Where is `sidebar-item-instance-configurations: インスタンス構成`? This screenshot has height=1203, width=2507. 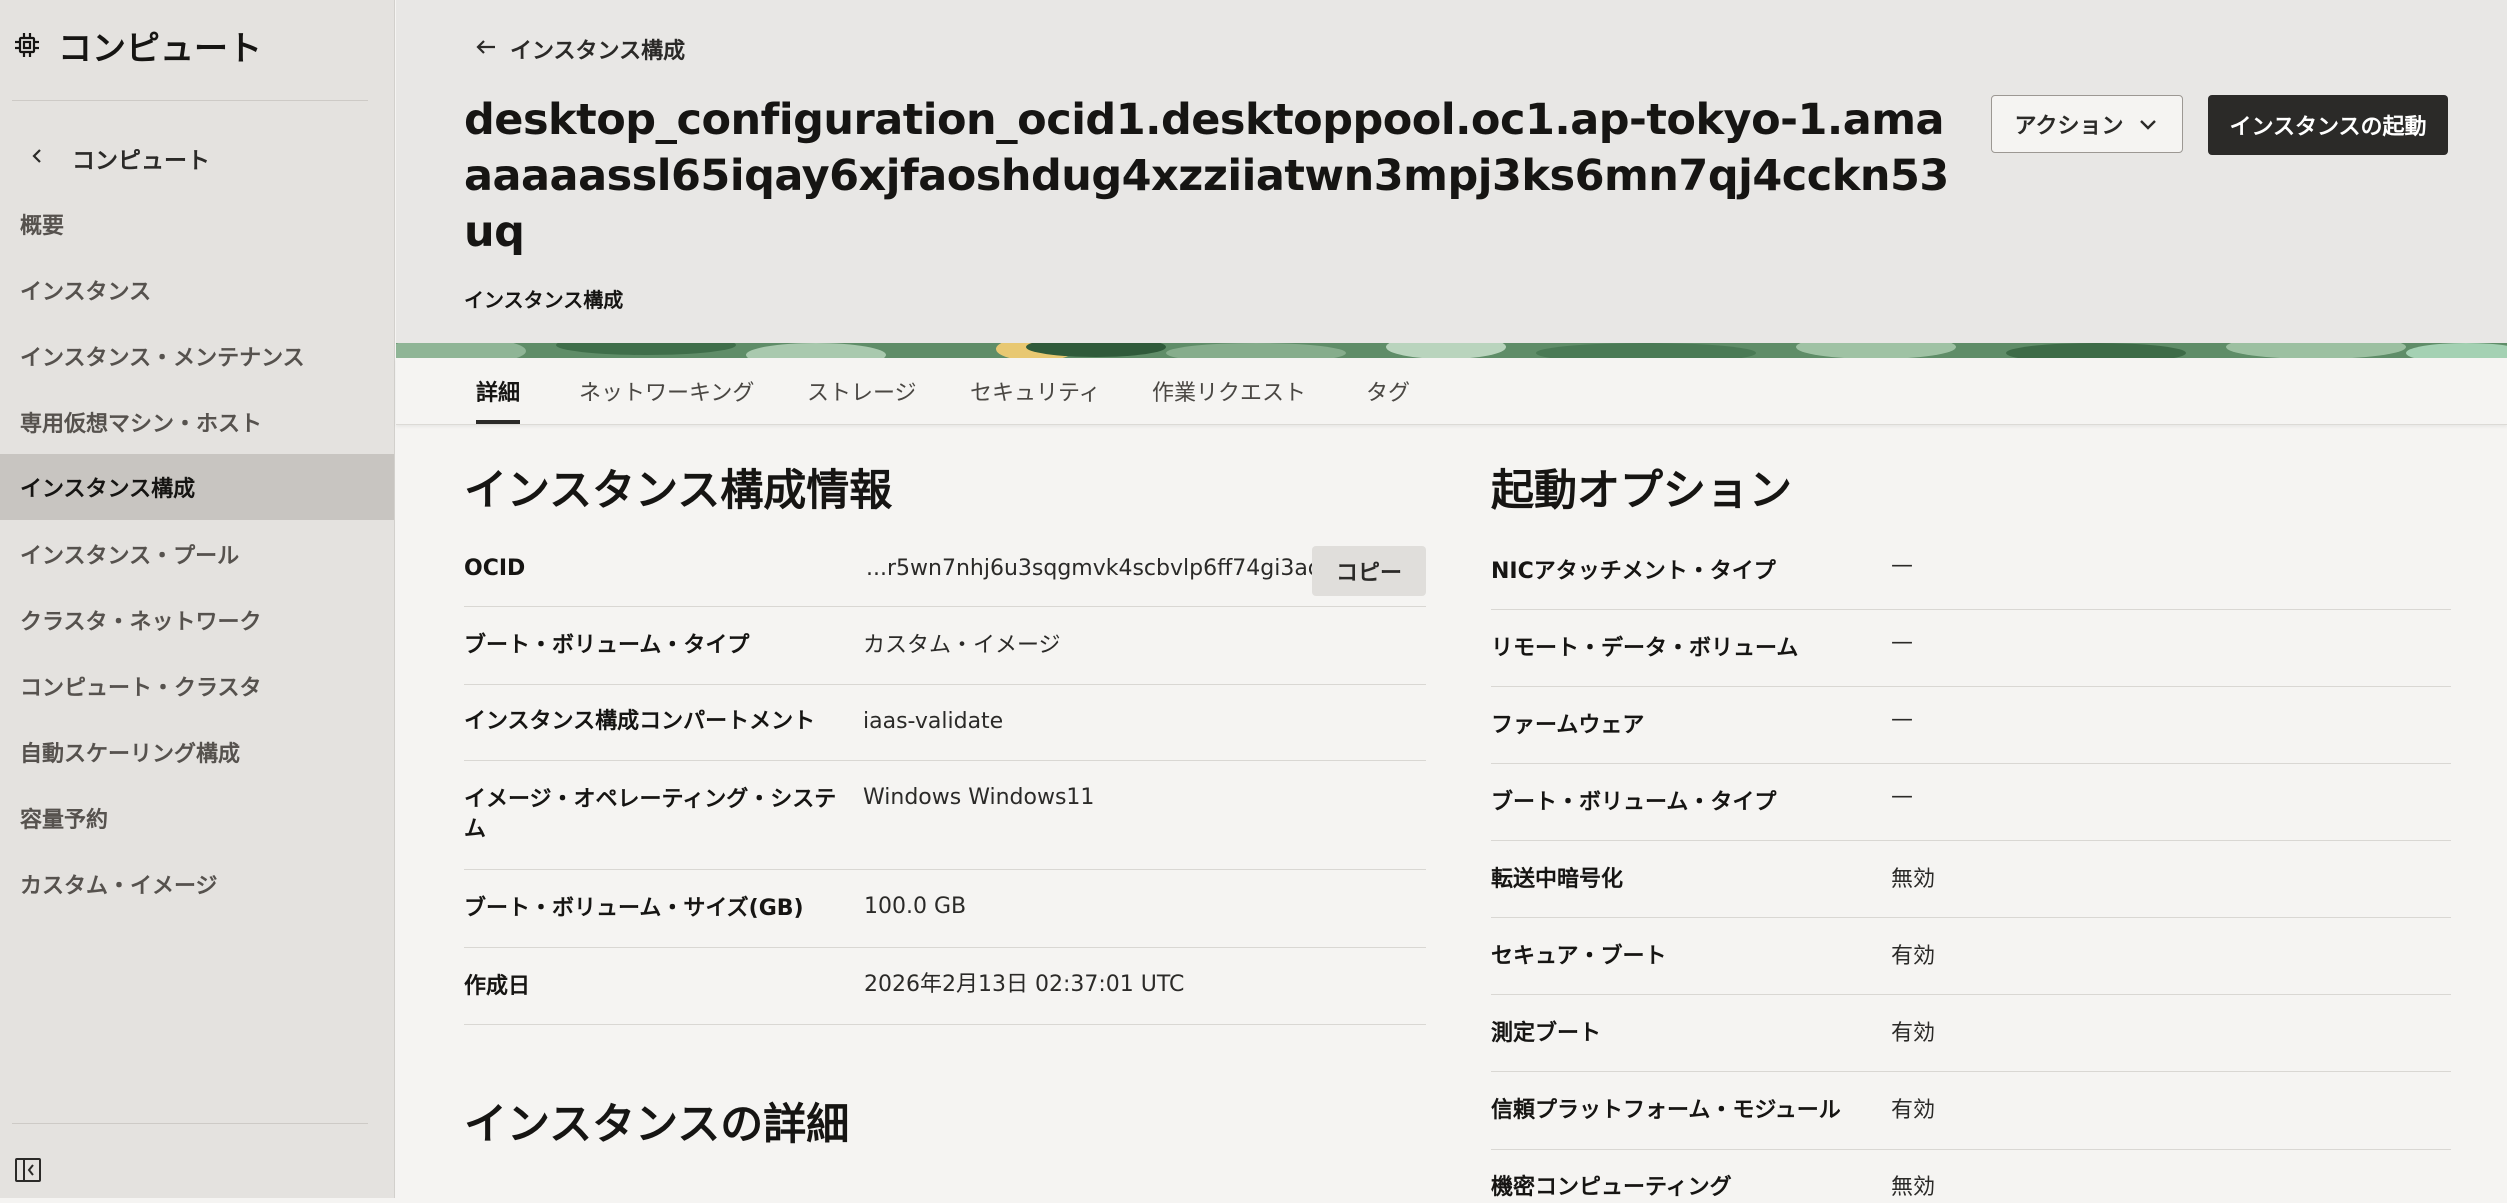 sidebar-item-instance-configurations: インスタンス構成 is located at coordinates (197, 487).